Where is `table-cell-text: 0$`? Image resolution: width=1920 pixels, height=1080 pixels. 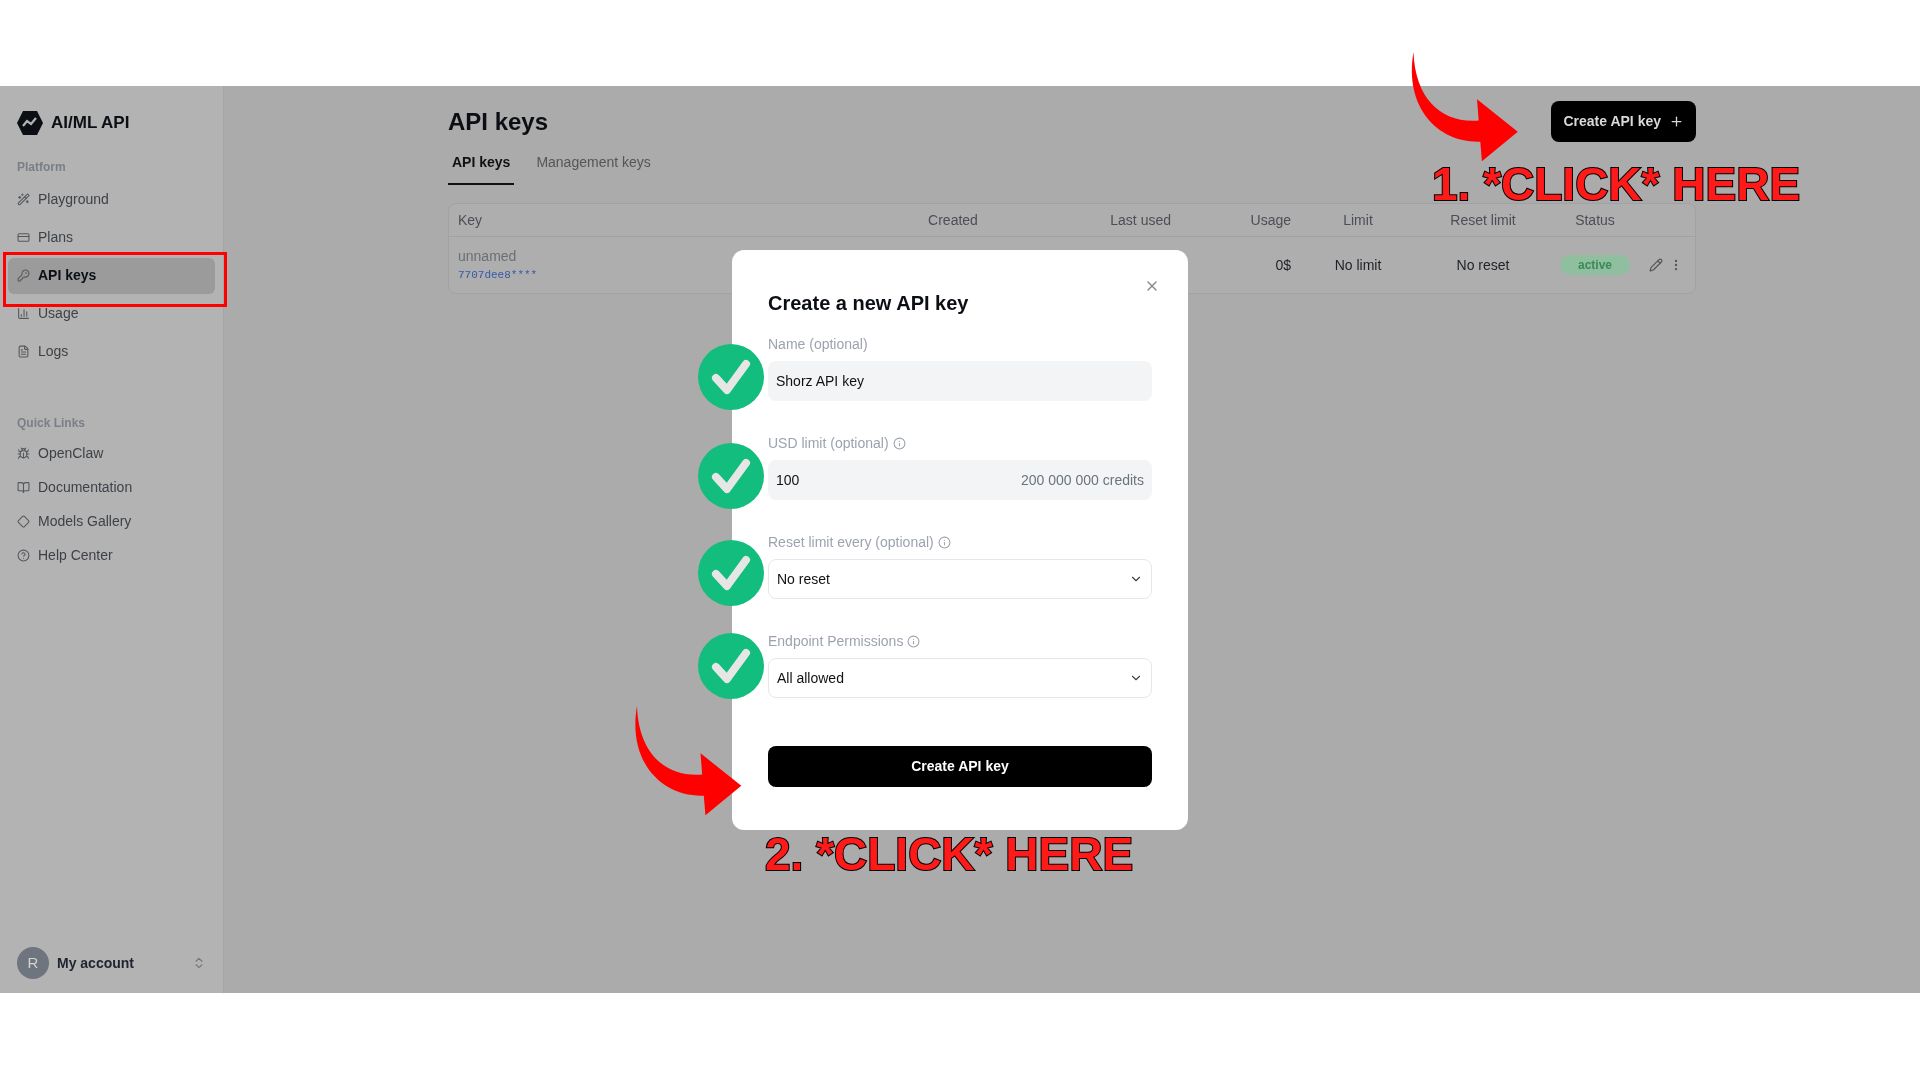 table-cell-text: 0$ is located at coordinates (1283, 265).